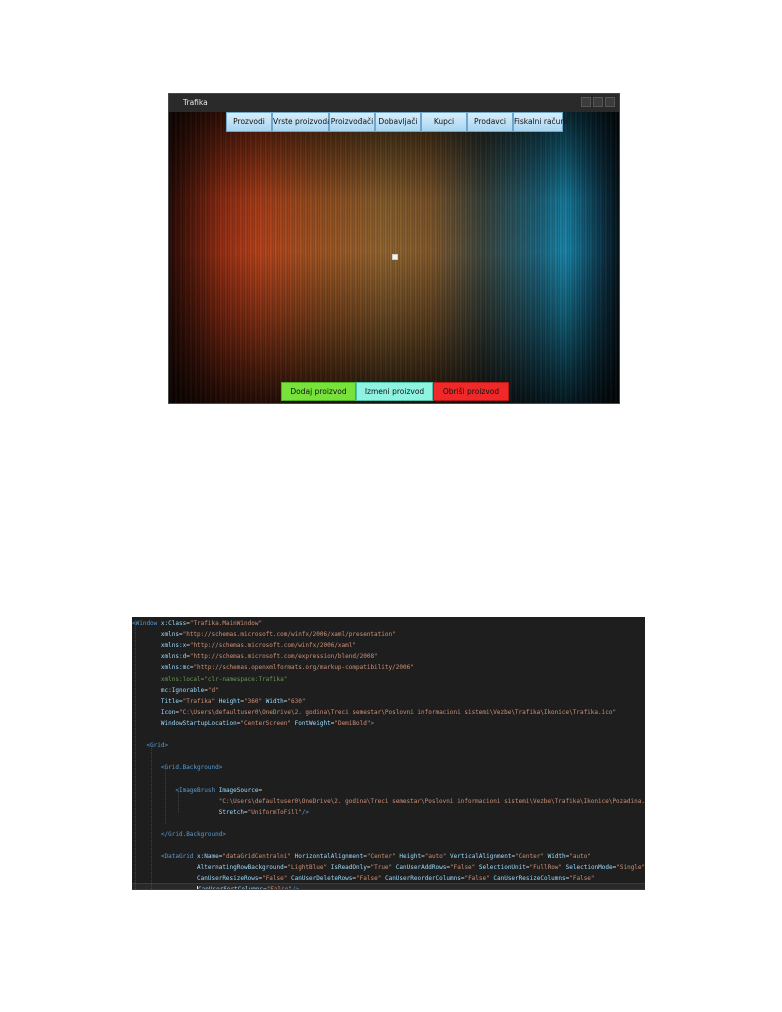 Image resolution: width=782 pixels, height=1012 pixels. Describe the element at coordinates (388, 679) in the screenshot. I see `code-line: xmlns:local="clr-namespace:Trafika"` at that location.